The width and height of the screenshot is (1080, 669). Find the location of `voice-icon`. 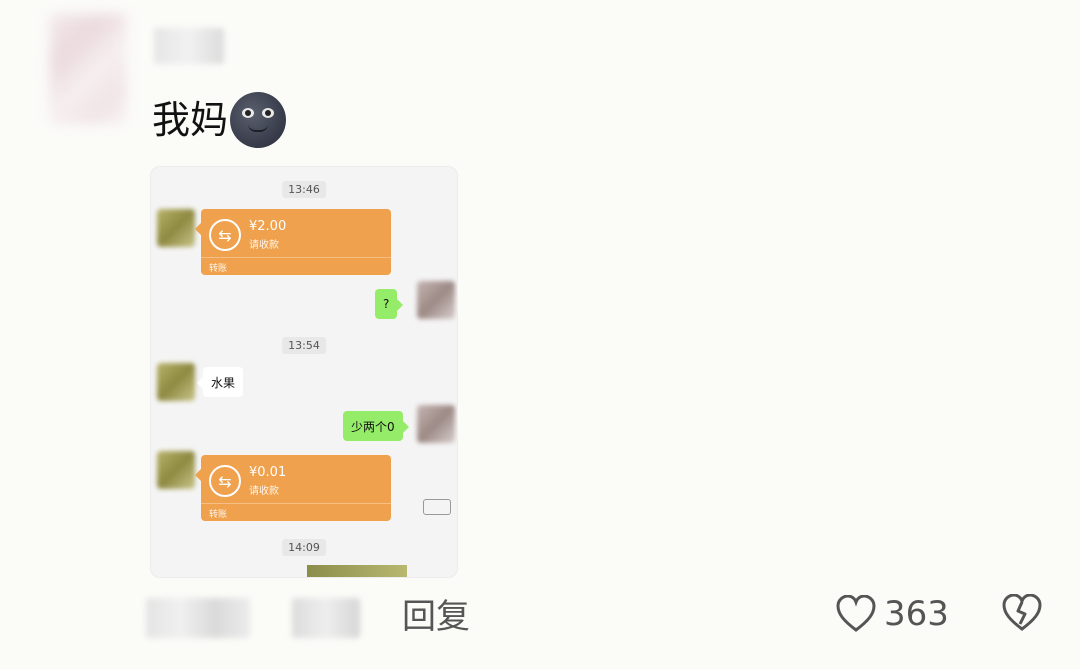

voice-icon is located at coordinates (437, 507).